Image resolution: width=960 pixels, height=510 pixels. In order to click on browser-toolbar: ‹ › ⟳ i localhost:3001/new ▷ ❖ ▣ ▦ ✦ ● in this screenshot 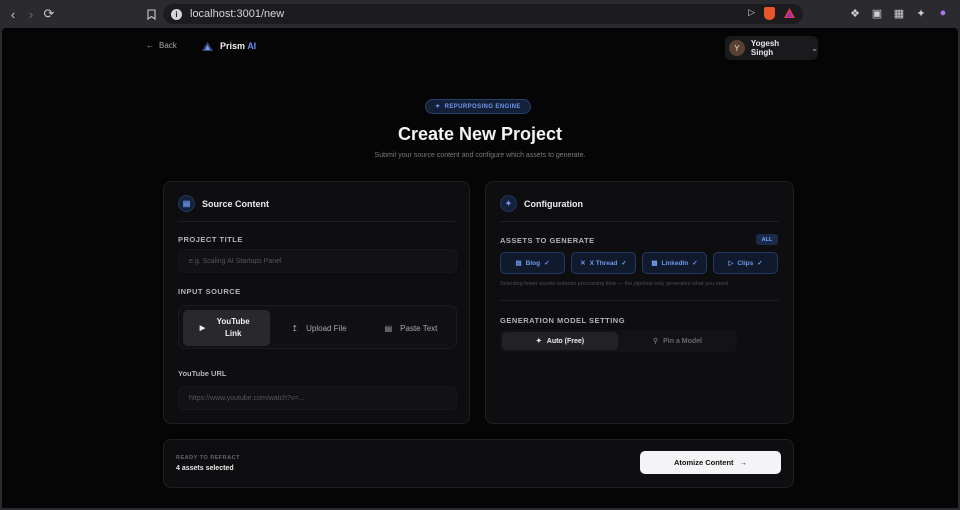, I will do `click(480, 14)`.